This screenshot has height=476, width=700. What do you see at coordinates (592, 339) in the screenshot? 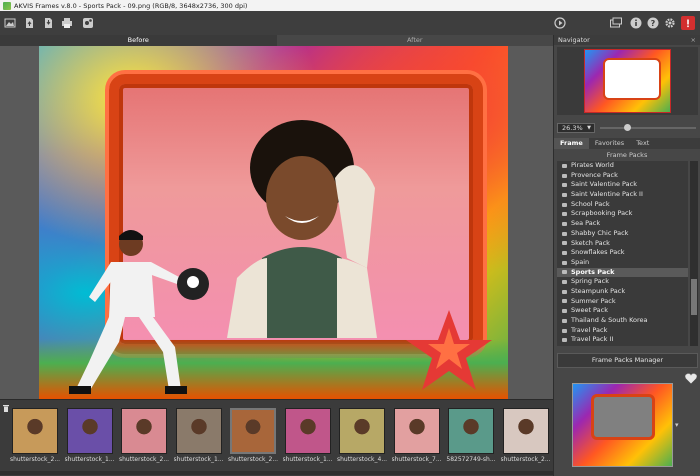
I see `frame-pack-label: Travel Pack II` at bounding box center [592, 339].